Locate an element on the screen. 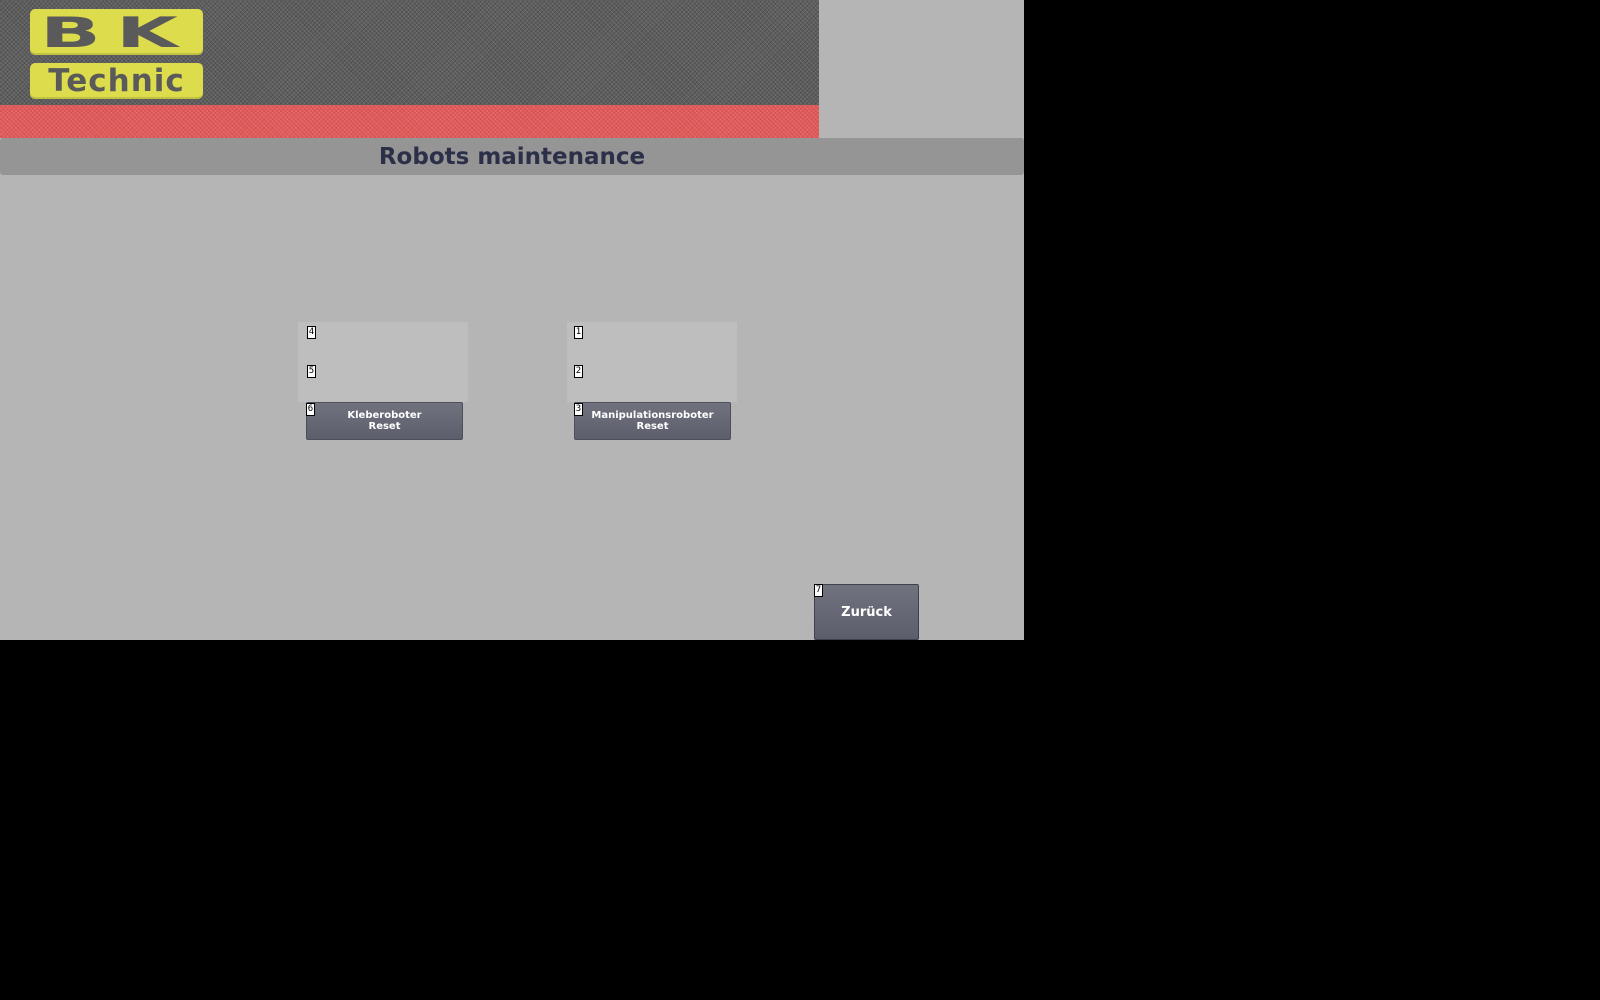  element-tag: 2 is located at coordinates (578, 371).